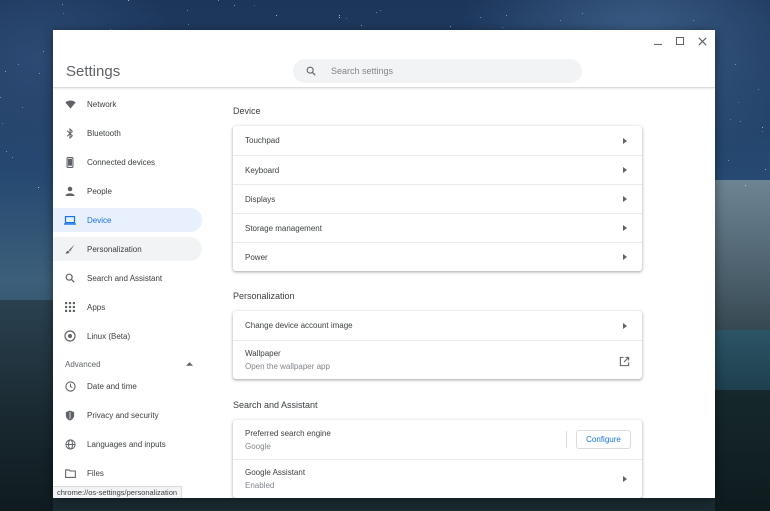 The width and height of the screenshot is (770, 511). What do you see at coordinates (127, 473) in the screenshot?
I see `sidebar-item-files: Files` at bounding box center [127, 473].